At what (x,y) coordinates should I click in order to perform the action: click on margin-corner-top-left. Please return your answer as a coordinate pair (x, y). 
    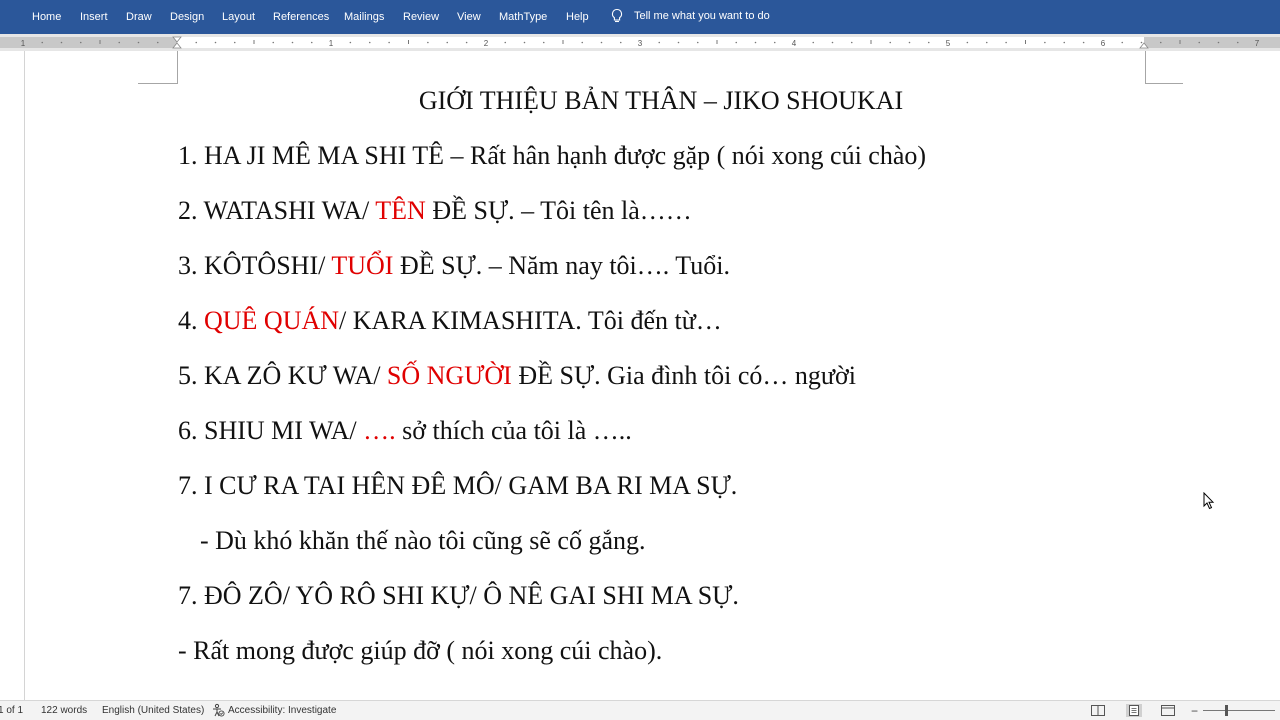
    Looking at the image, I should click on (158, 67).